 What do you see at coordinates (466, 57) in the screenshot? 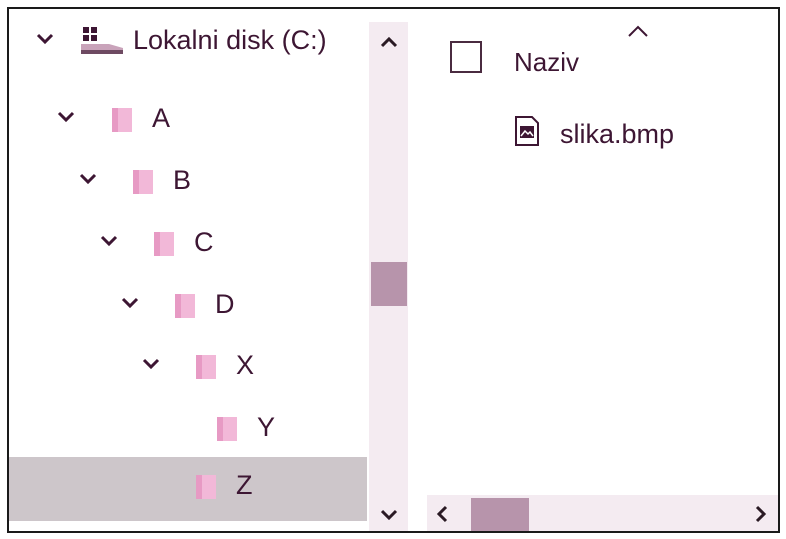
I see `select-all-checkbox` at bounding box center [466, 57].